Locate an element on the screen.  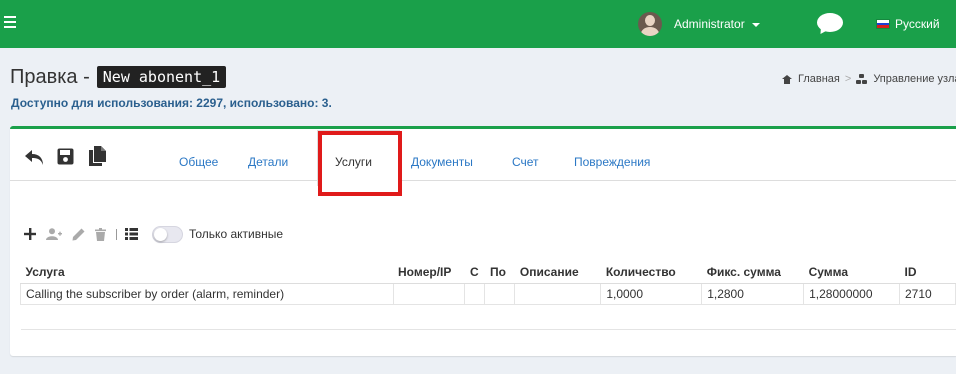
table-empty-row is located at coordinates (488, 316).